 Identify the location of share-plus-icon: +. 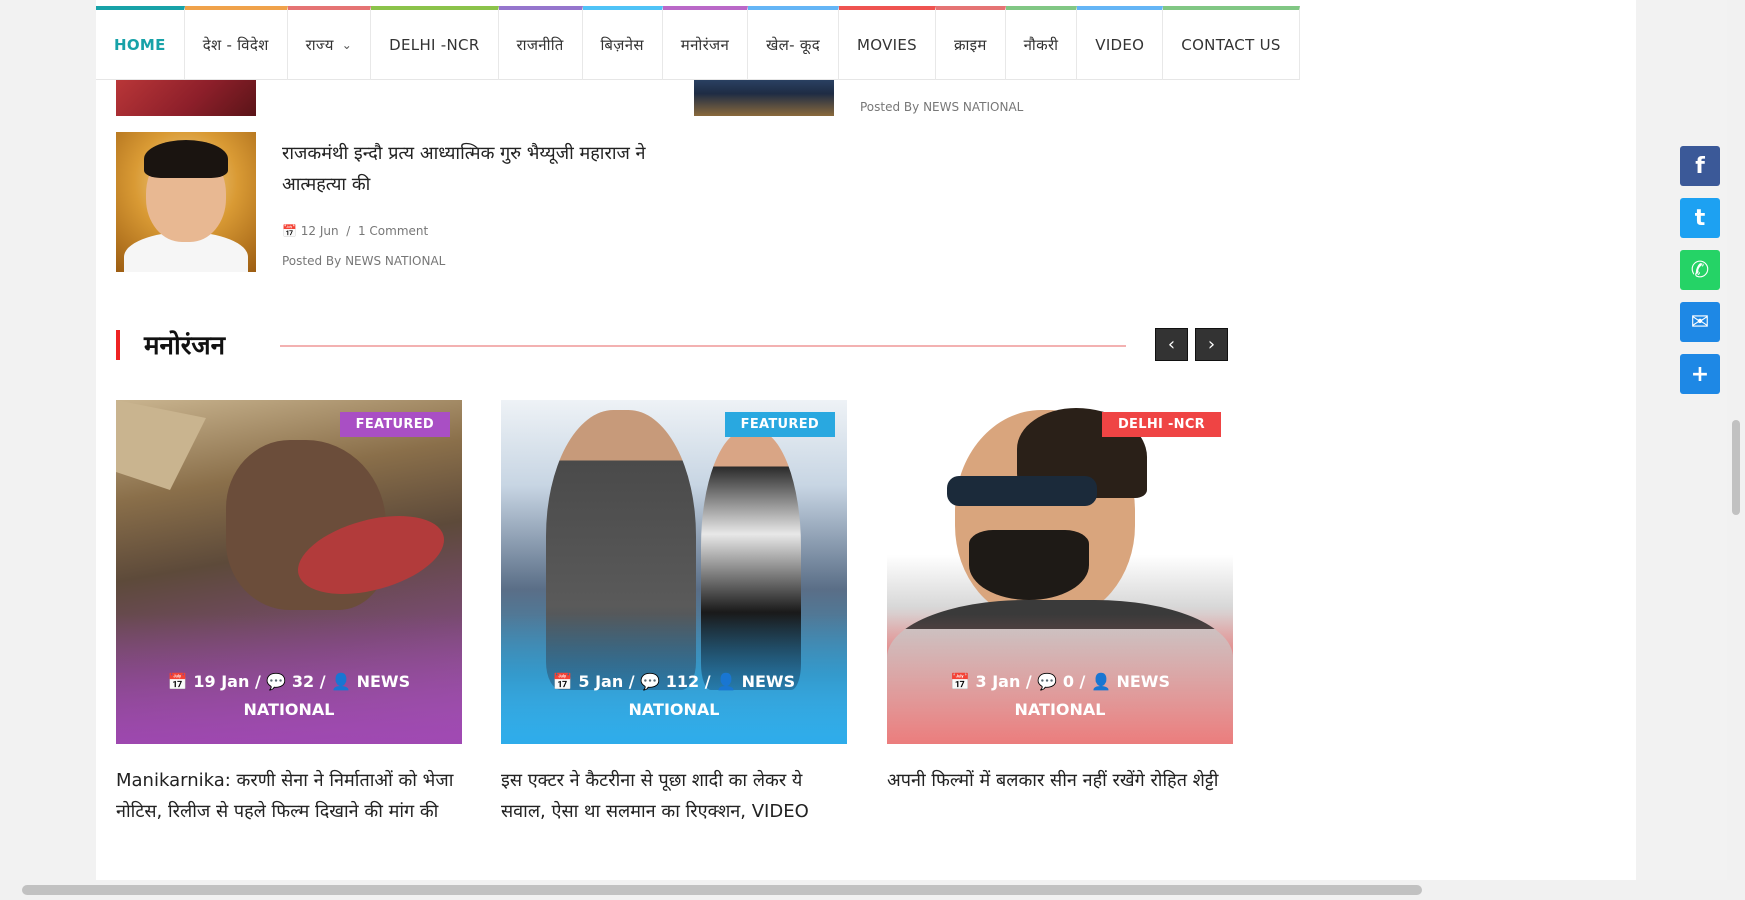
(1700, 374).